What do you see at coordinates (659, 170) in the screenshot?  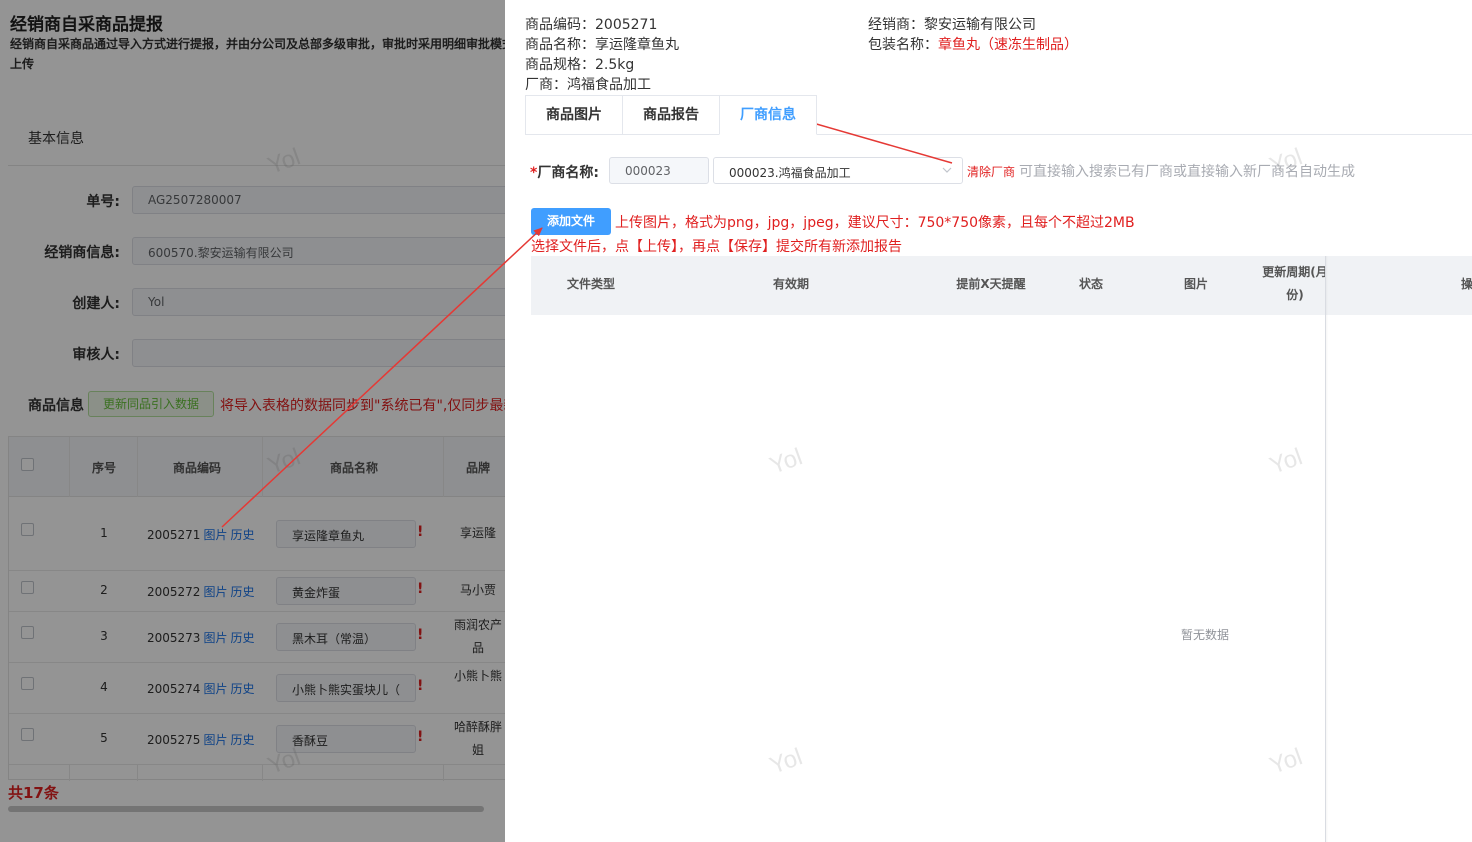 I see `vendor-code-field: 000023` at bounding box center [659, 170].